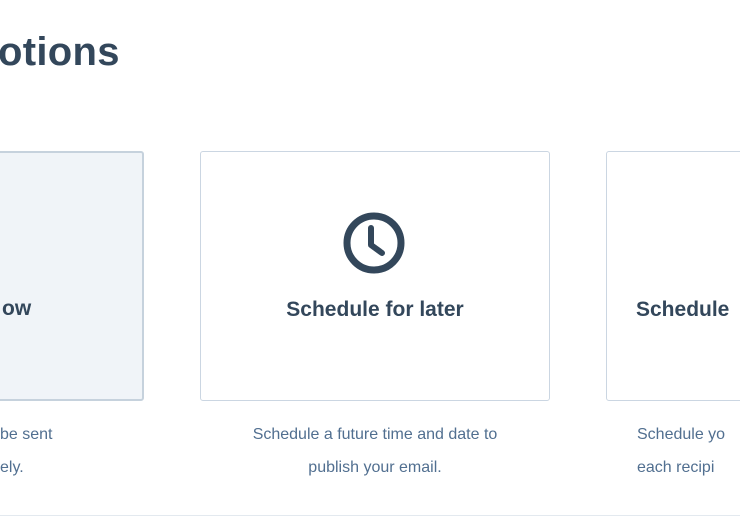 The height and width of the screenshot is (520, 740). What do you see at coordinates (673, 276) in the screenshot?
I see `option-schedule-recipient-card: Schedule` at bounding box center [673, 276].